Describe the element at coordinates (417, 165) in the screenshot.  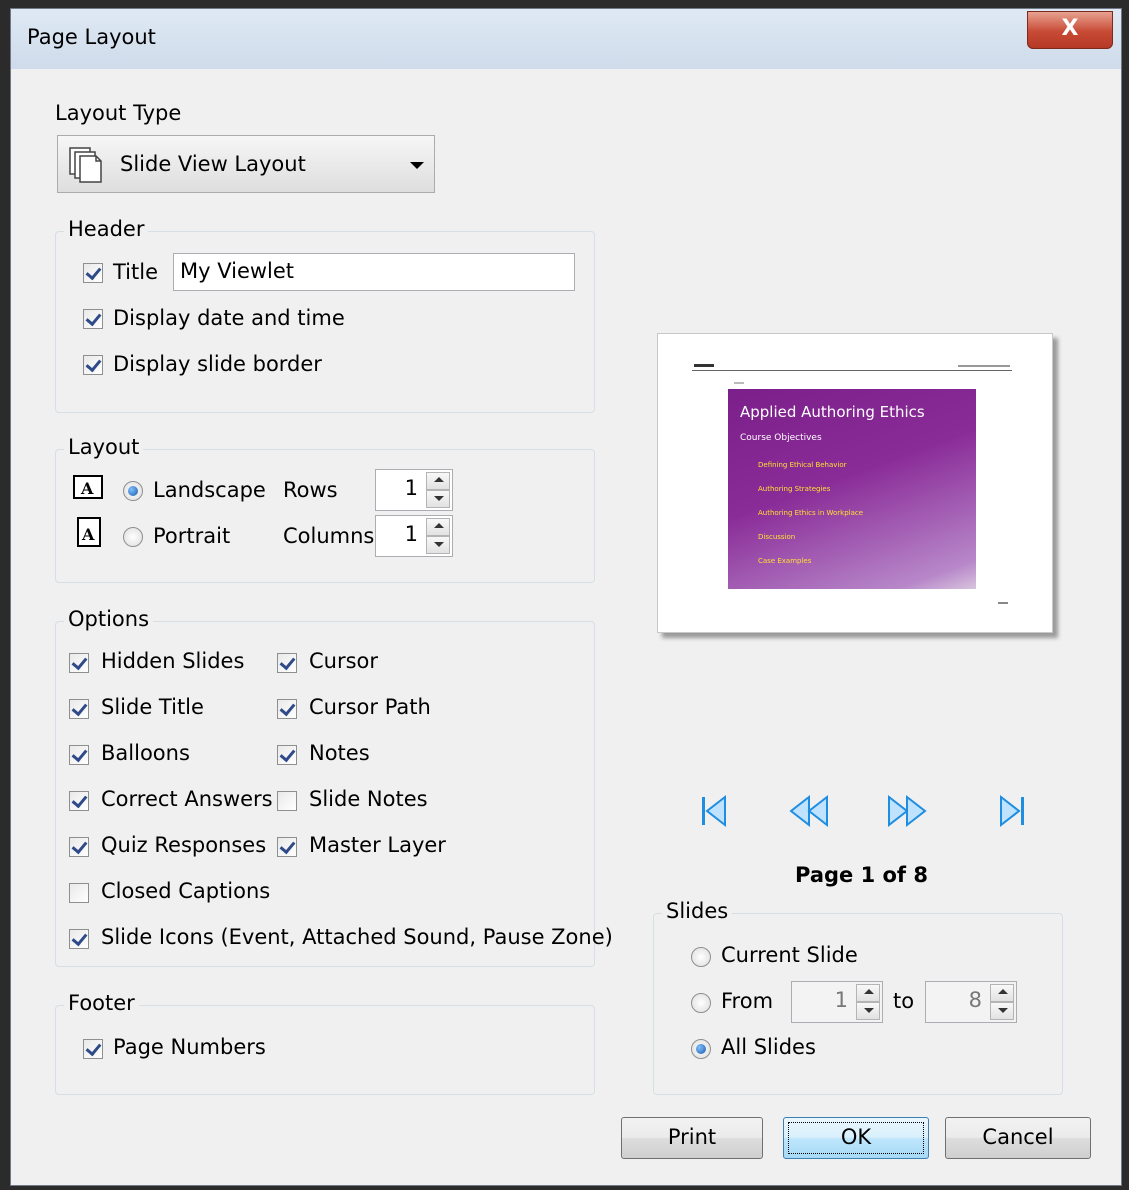
I see `chevron-down-icon` at that location.